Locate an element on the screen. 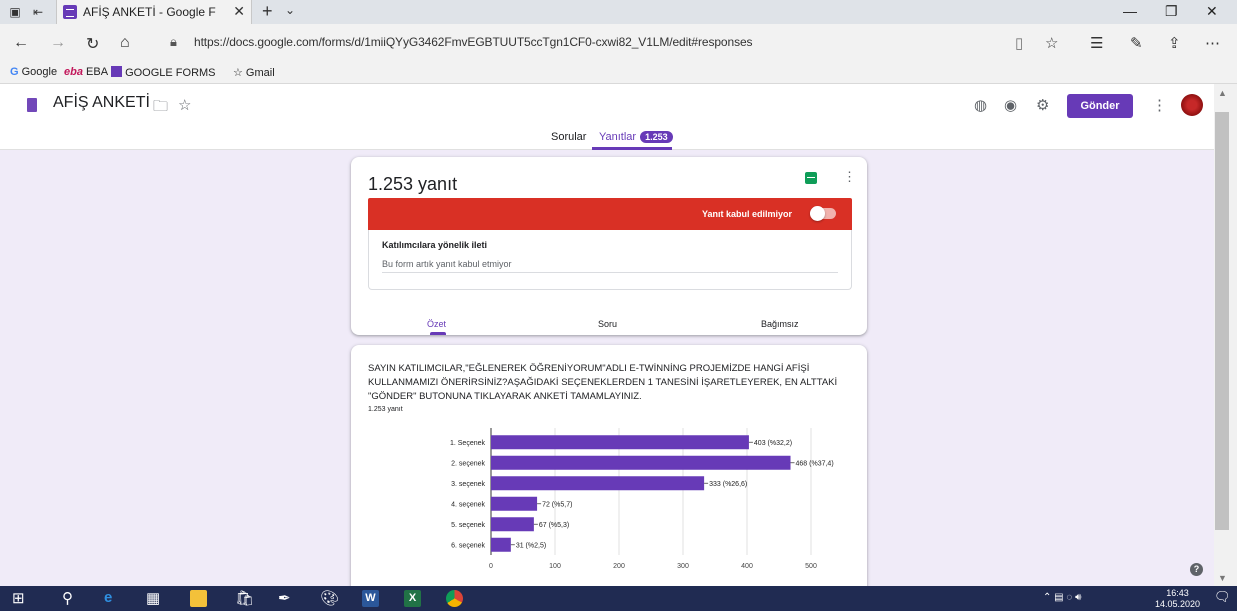 The height and width of the screenshot is (611, 1237). home-icon: ⌂ is located at coordinates (125, 43).